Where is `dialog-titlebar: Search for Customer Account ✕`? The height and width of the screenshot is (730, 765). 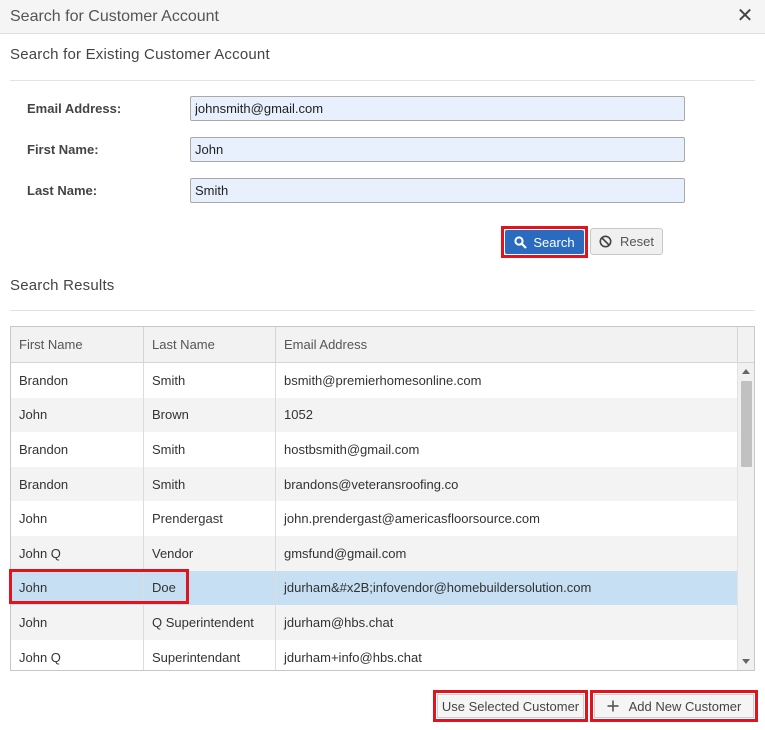
dialog-titlebar: Search for Customer Account ✕ is located at coordinates (382, 17).